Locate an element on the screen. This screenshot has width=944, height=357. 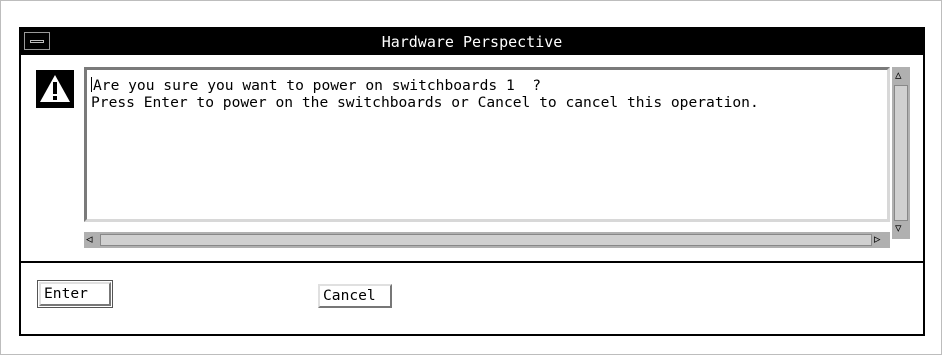
separator is located at coordinates (472, 262).